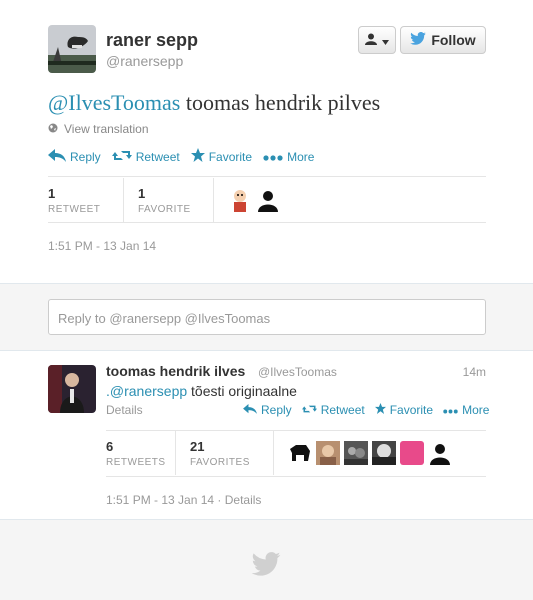  I want to click on favorites-count: 21, so click(197, 446).